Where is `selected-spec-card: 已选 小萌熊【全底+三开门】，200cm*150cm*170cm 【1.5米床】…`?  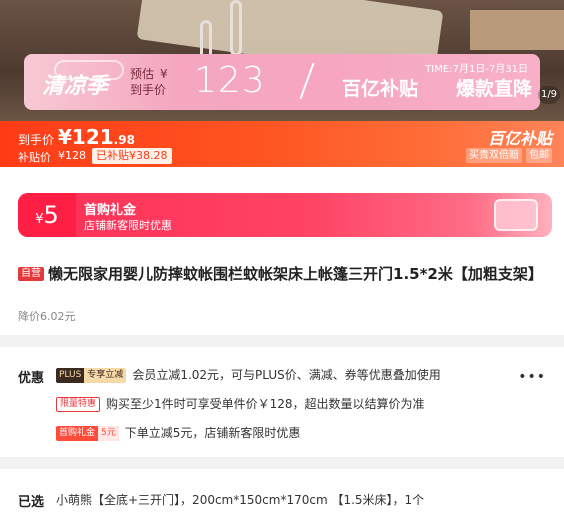
selected-spec-card: 已选 小萌熊【全底+三开门】，200cm*150cm*170cm 【1.5米床】… is located at coordinates (282, 494).